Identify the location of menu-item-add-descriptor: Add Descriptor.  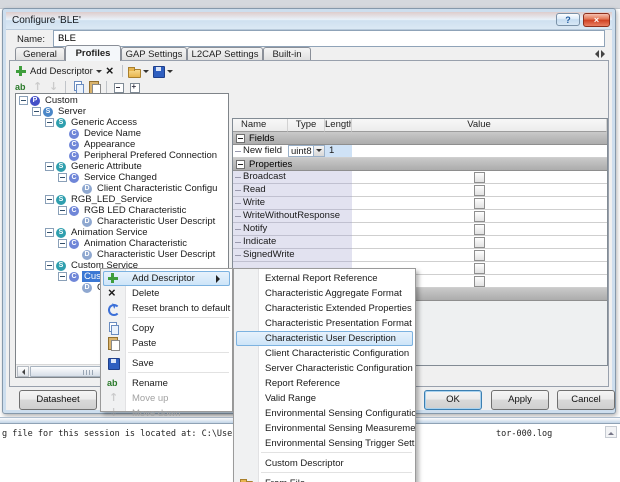
(166, 278).